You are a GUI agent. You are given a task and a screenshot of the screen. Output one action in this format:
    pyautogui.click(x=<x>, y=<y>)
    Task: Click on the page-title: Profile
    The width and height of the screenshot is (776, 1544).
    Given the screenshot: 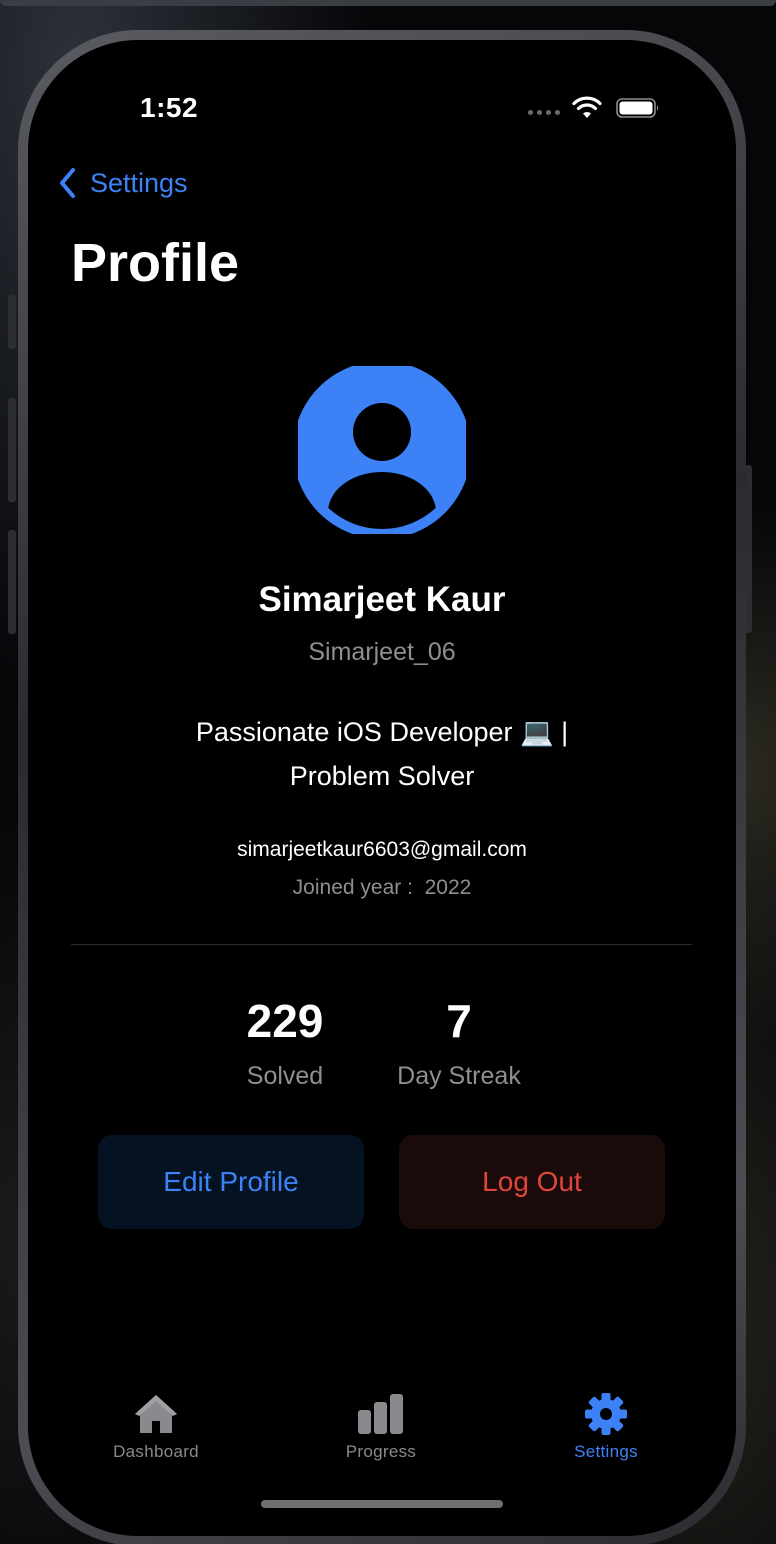 What is the action you would take?
    pyautogui.click(x=155, y=263)
    